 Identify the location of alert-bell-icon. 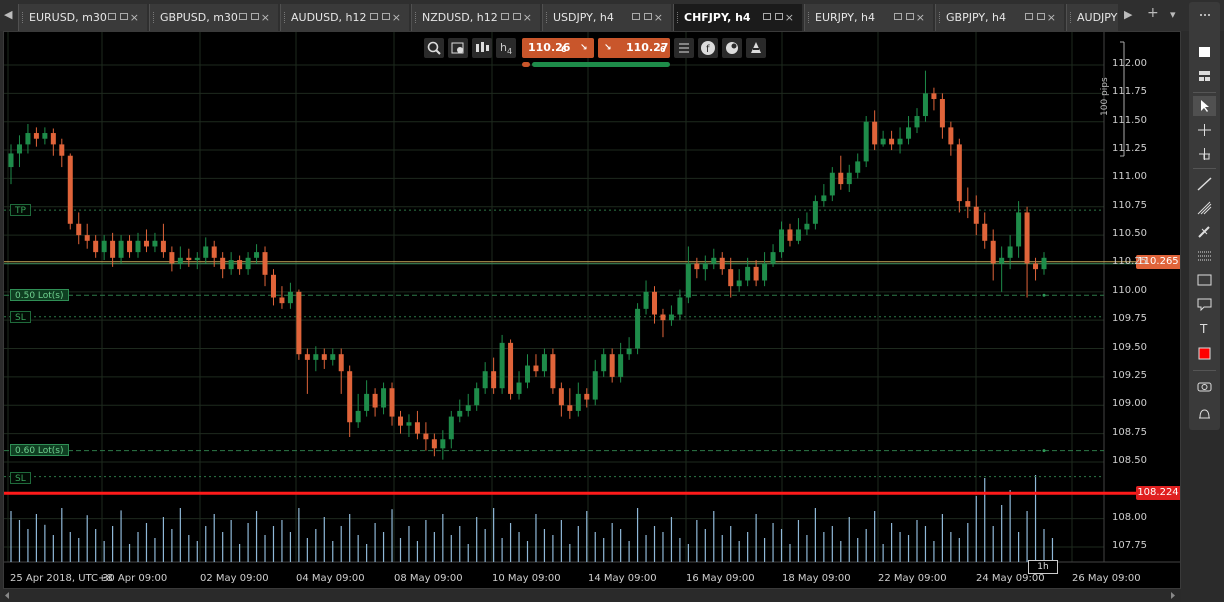
(1204, 414).